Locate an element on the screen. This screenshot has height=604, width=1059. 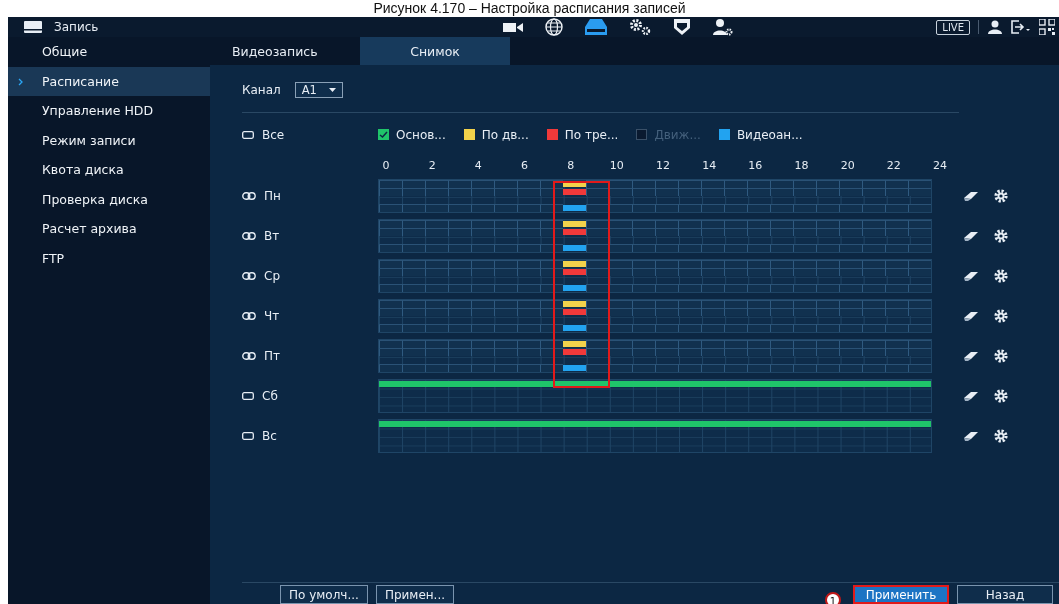
sidebar-item: Общие is located at coordinates (109, 52).